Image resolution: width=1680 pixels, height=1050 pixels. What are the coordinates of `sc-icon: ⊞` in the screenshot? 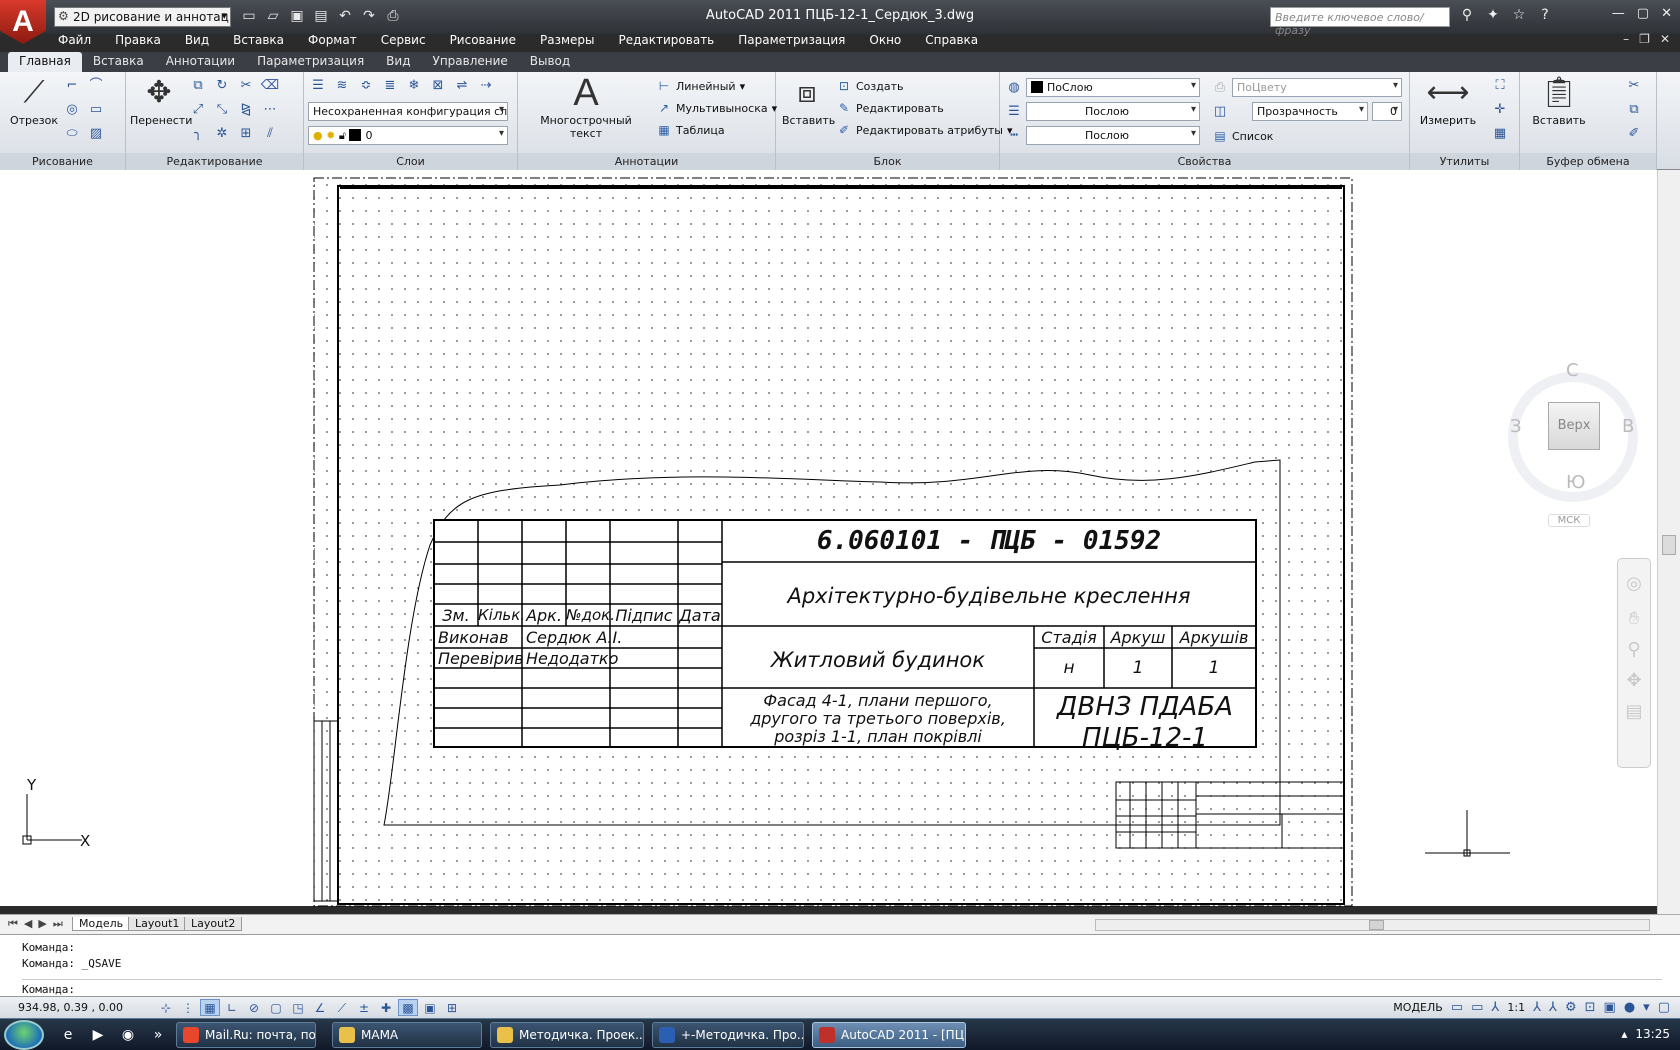 It's located at (452, 1007).